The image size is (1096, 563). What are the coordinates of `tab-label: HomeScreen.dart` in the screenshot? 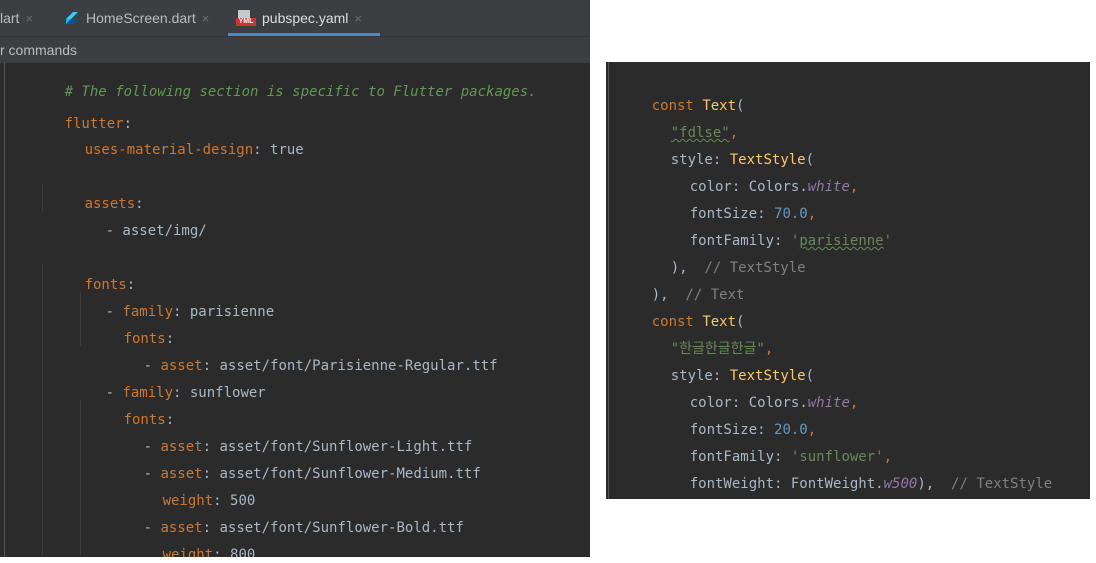 It's located at (141, 18).